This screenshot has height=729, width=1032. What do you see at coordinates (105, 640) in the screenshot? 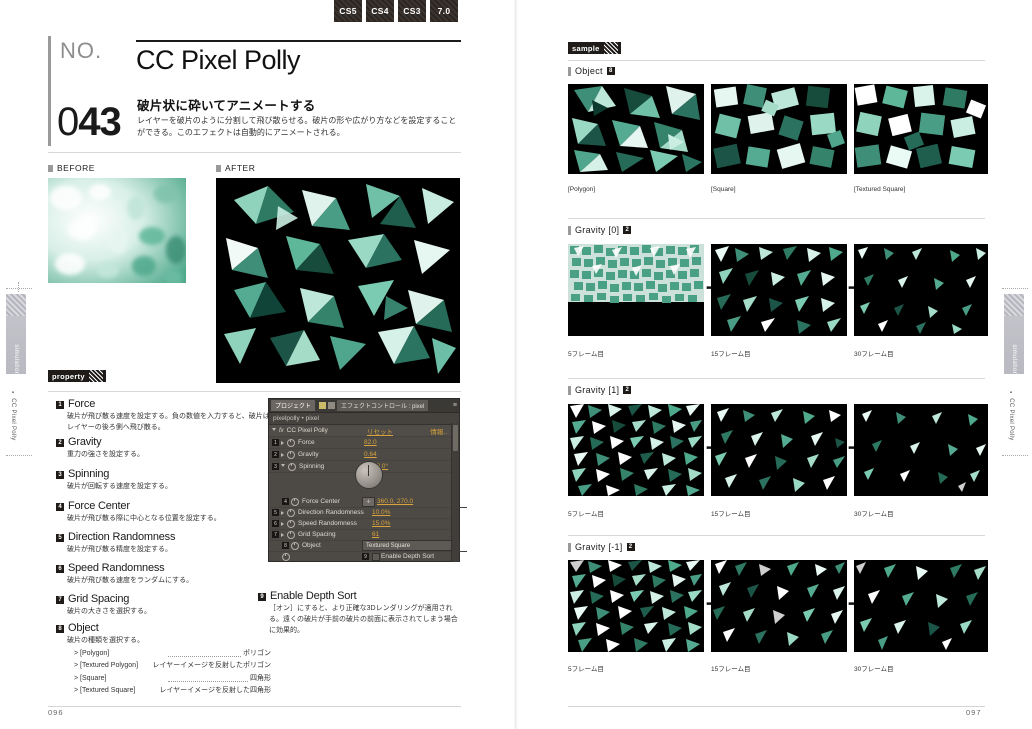
I see `property-desc: 破片の種類を選択する。` at bounding box center [105, 640].